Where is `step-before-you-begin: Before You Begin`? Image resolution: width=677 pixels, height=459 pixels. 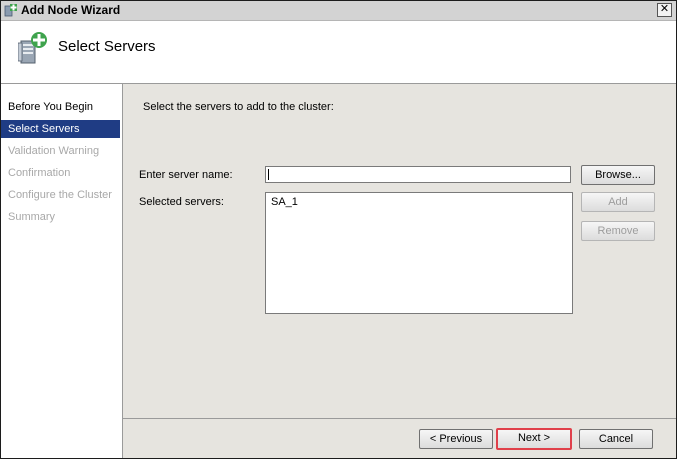
step-before-you-begin: Before You Begin is located at coordinates (60, 107).